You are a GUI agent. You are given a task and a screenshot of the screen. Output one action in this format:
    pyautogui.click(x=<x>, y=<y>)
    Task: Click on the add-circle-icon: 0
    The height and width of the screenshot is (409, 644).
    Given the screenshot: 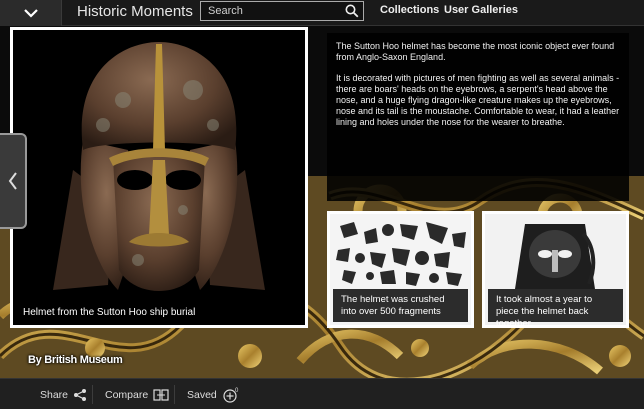 What is the action you would take?
    pyautogui.click(x=231, y=395)
    